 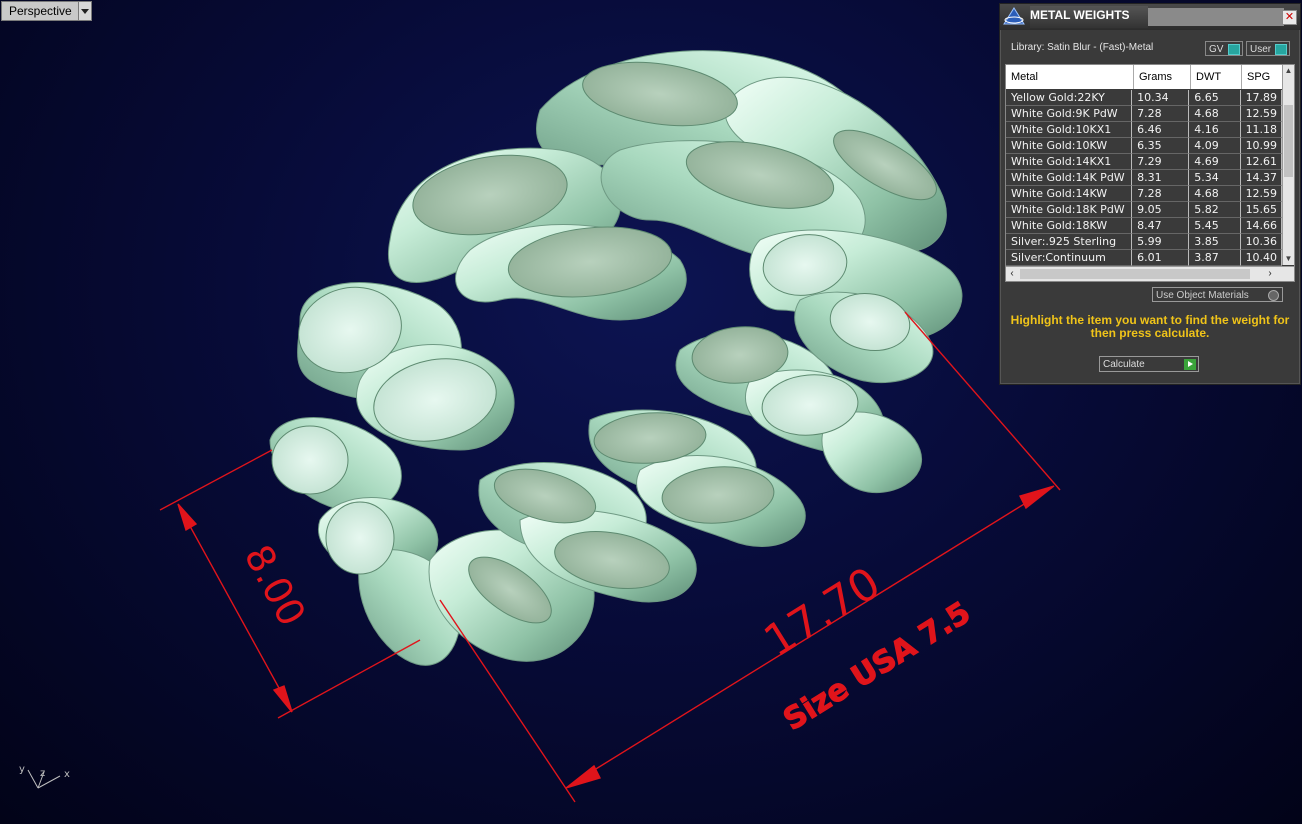 I want to click on dwt-cell: 4.09, so click(x=1215, y=146).